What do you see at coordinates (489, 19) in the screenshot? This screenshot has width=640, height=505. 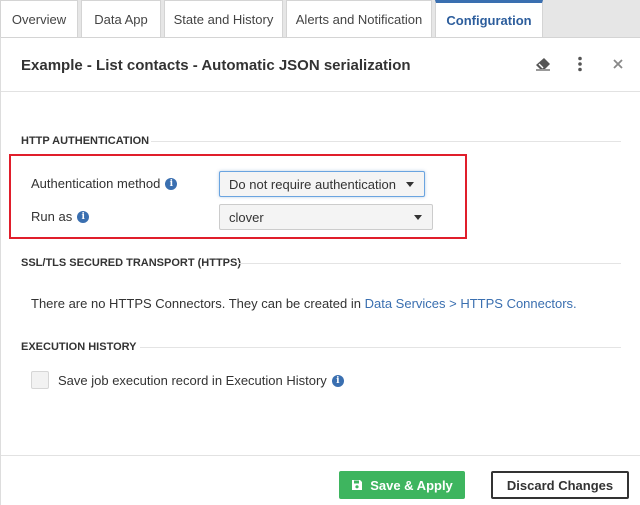 I see `tab-configuration: Configuration` at bounding box center [489, 19].